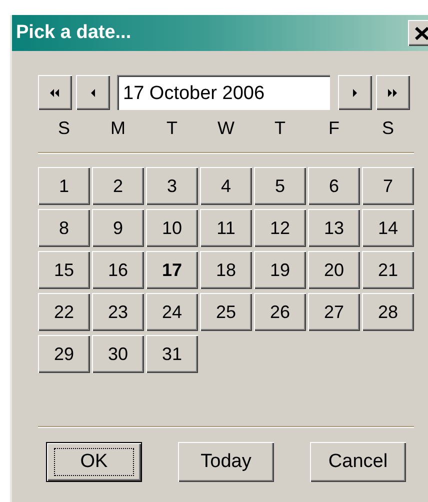 The height and width of the screenshot is (502, 428). Describe the element at coordinates (118, 270) in the screenshot. I see `day-button: 16` at that location.